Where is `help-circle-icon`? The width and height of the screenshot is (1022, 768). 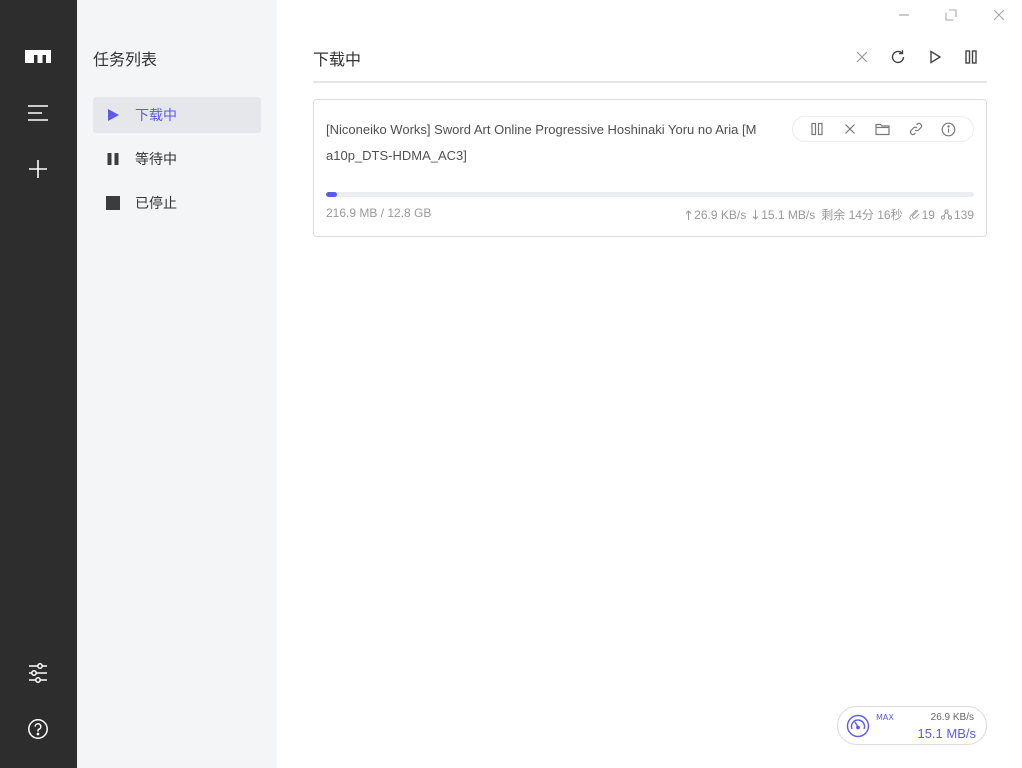 help-circle-icon is located at coordinates (38, 729).